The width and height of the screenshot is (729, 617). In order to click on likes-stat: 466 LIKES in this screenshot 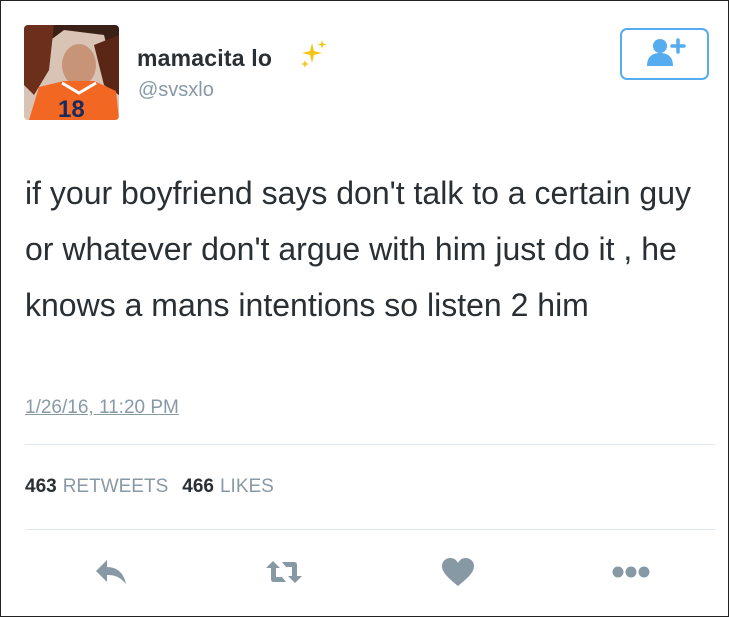, I will do `click(228, 487)`.